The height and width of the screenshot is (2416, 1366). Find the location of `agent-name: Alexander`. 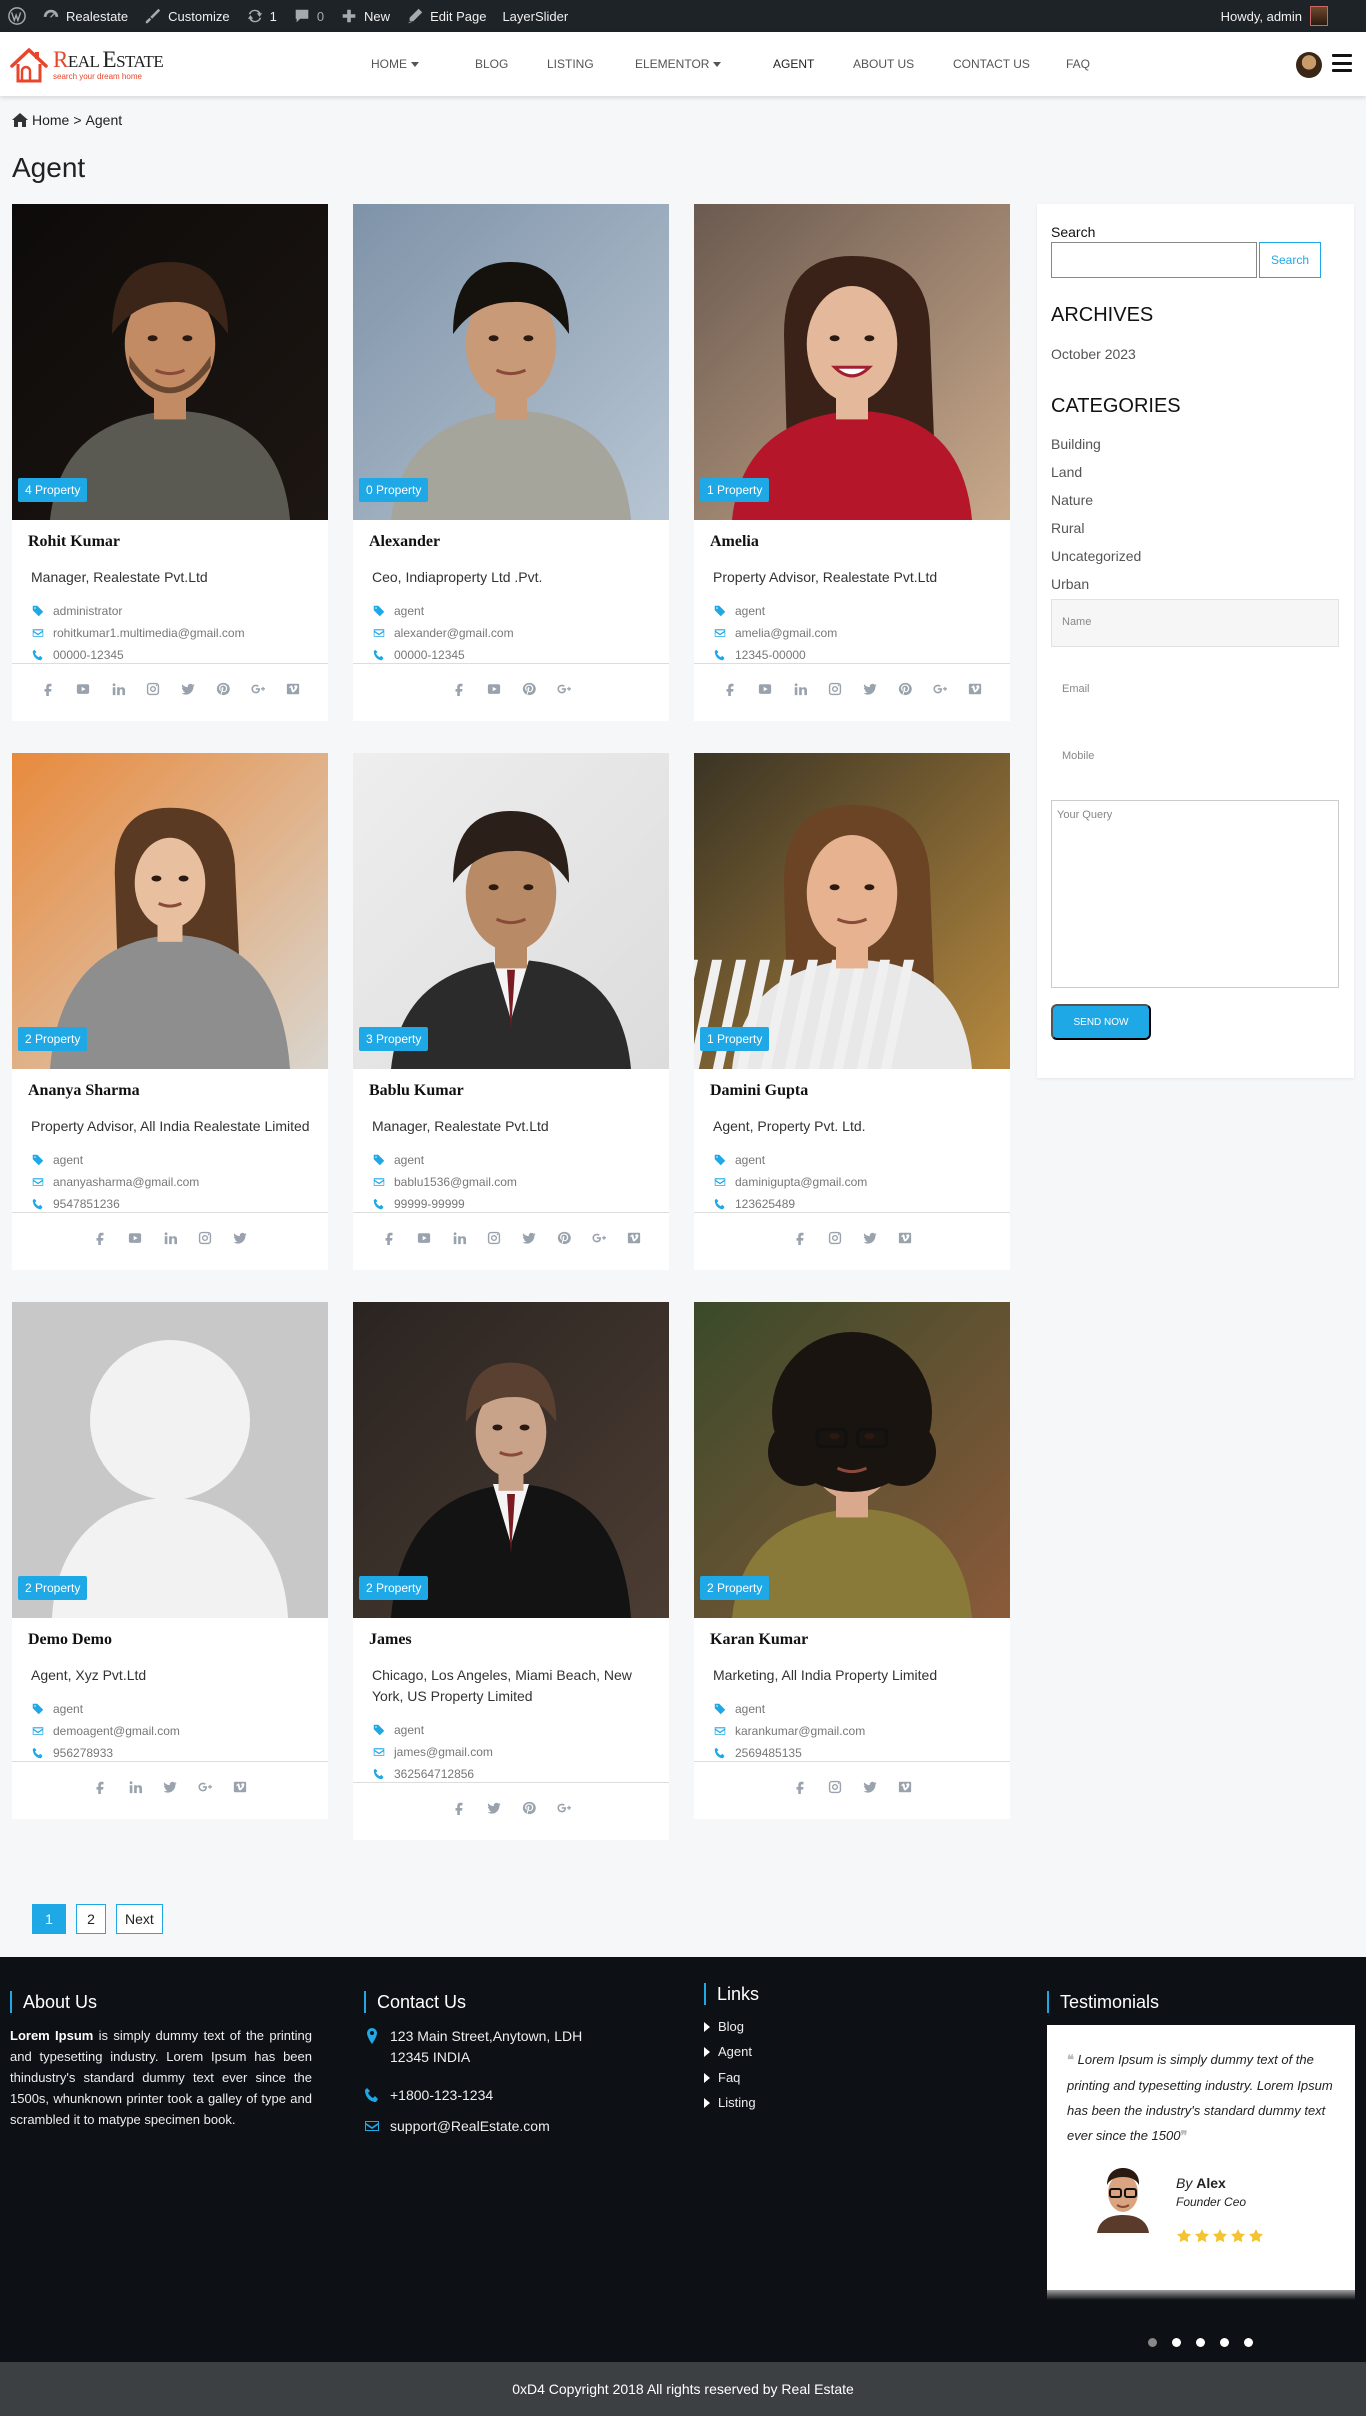

agent-name: Alexander is located at coordinates (404, 542).